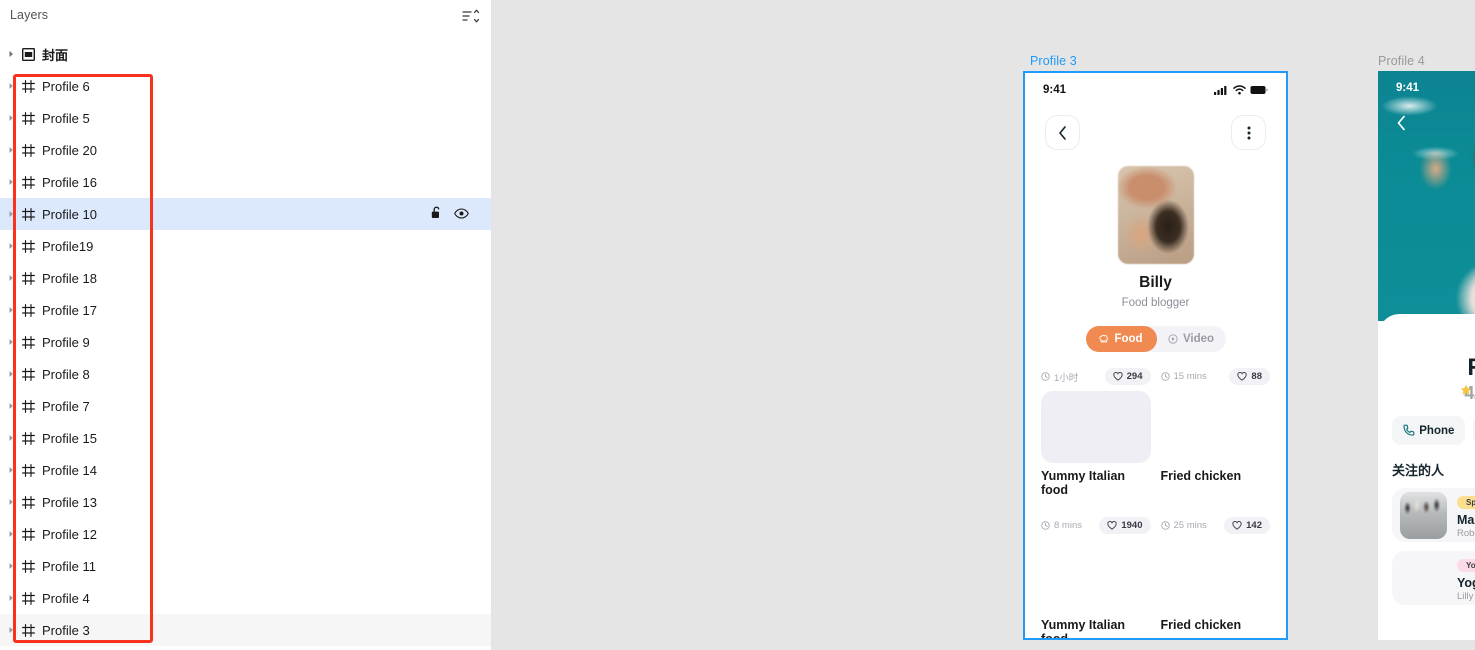 Image resolution: width=1475 pixels, height=650 pixels. I want to click on post-meta: 15 mins 88, so click(1215, 376).